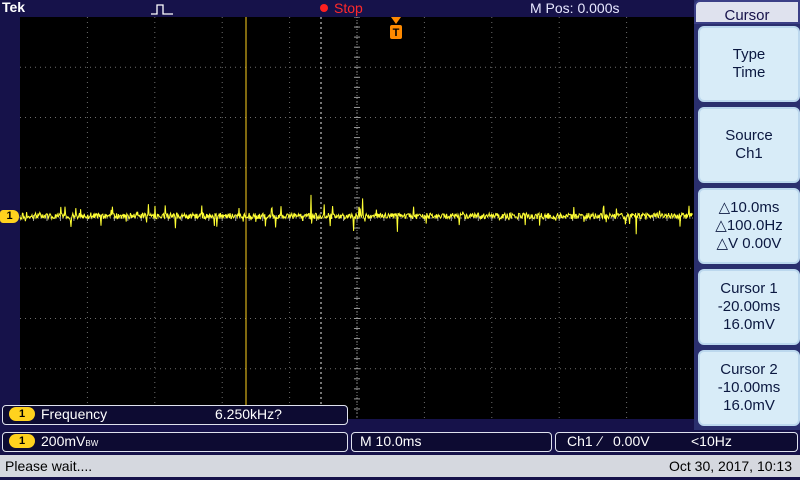  What do you see at coordinates (451, 442) in the screenshot?
I see `horizontal-scale-readout: M 10.0ms` at bounding box center [451, 442].